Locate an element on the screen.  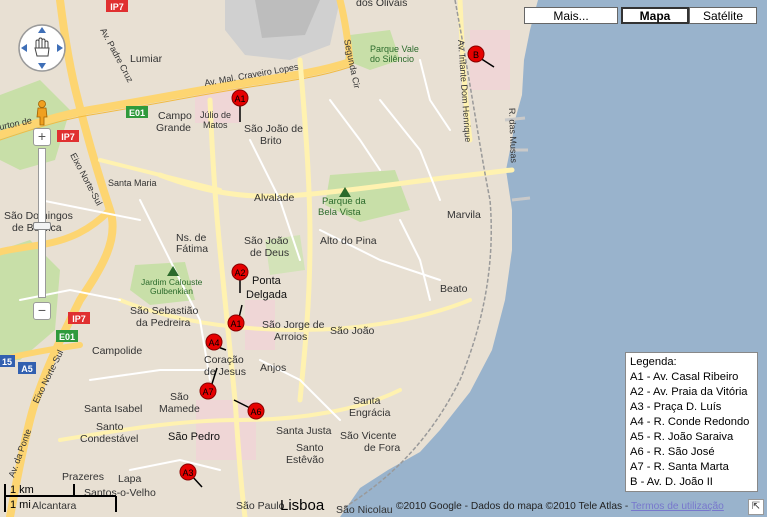
legend-item: A4 - R. Conde Redondo is located at coordinates (690, 422).